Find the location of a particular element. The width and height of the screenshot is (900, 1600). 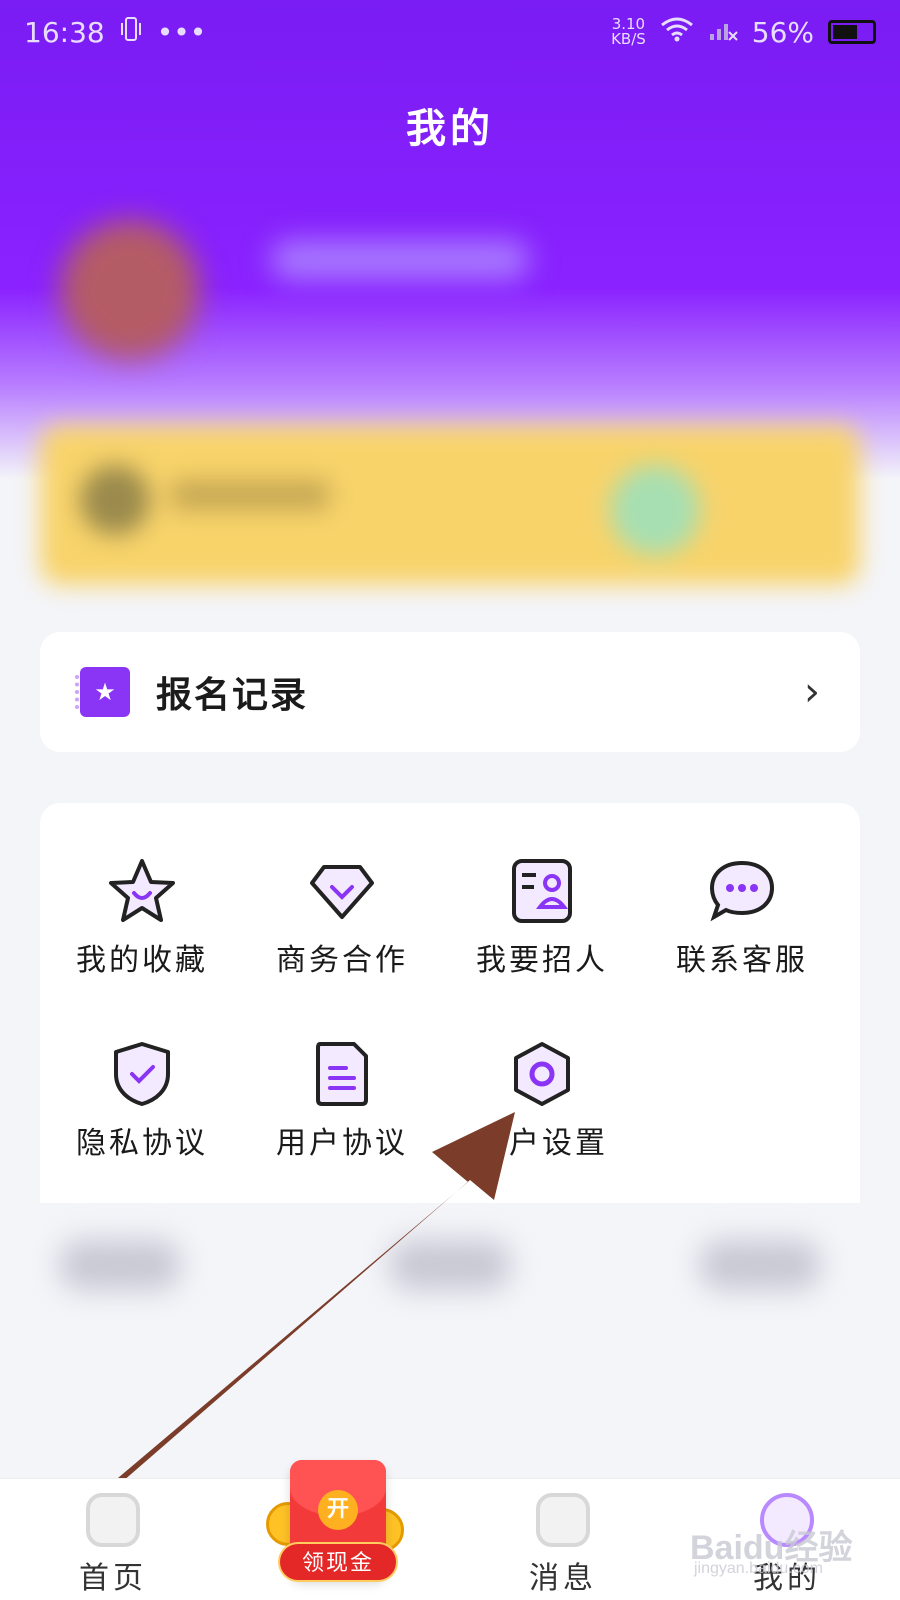

grid-item-business: 商务合作 is located at coordinates (342, 917).